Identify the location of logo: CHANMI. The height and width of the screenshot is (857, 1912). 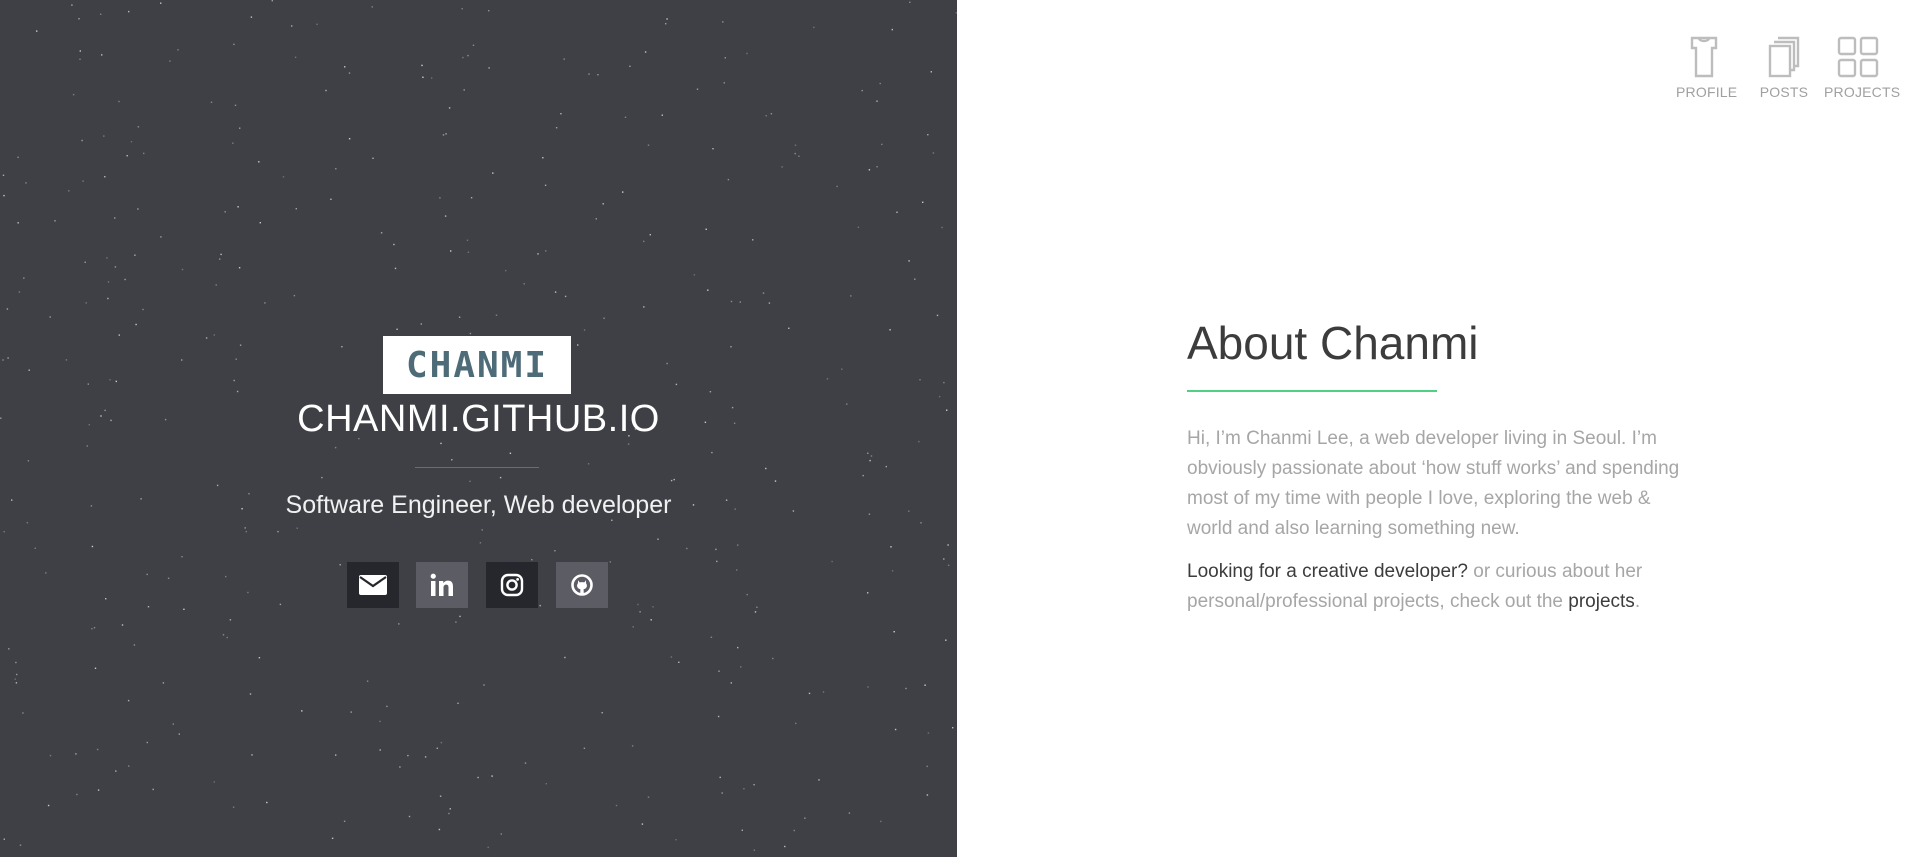
(477, 365).